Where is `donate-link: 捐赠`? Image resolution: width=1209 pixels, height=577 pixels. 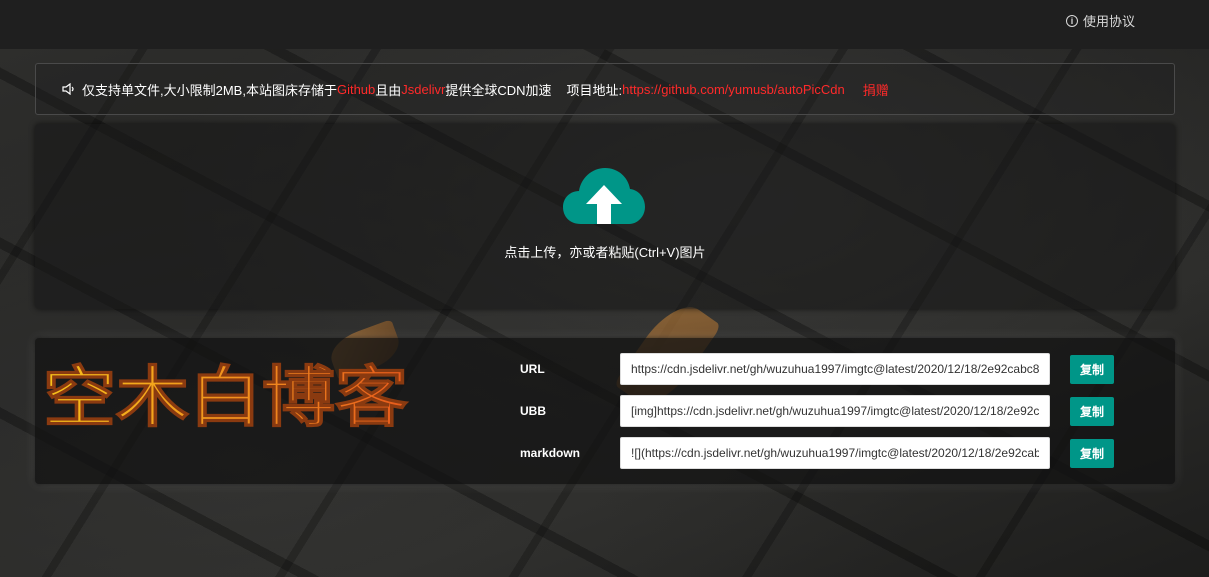
donate-link: 捐赠 is located at coordinates (876, 89).